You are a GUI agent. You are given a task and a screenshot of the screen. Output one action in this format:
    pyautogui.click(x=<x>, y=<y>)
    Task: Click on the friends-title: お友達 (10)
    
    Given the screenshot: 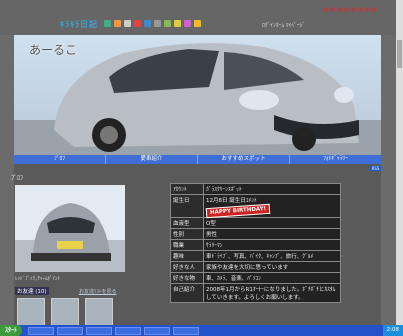 What is the action you would take?
    pyautogui.click(x=32, y=291)
    